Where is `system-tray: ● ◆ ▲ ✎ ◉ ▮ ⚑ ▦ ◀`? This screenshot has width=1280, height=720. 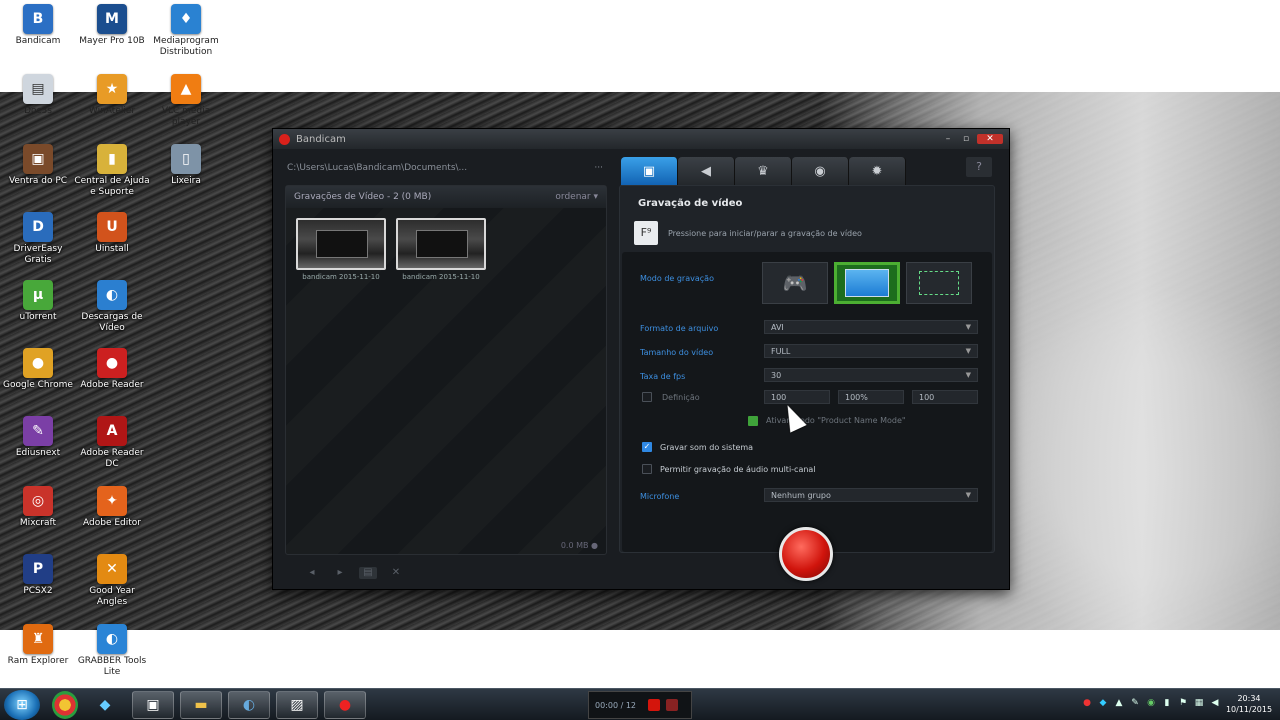
system-tray: ● ◆ ▲ ✎ ◉ ▮ ⚑ ▦ ◀ is located at coordinates (1151, 703).